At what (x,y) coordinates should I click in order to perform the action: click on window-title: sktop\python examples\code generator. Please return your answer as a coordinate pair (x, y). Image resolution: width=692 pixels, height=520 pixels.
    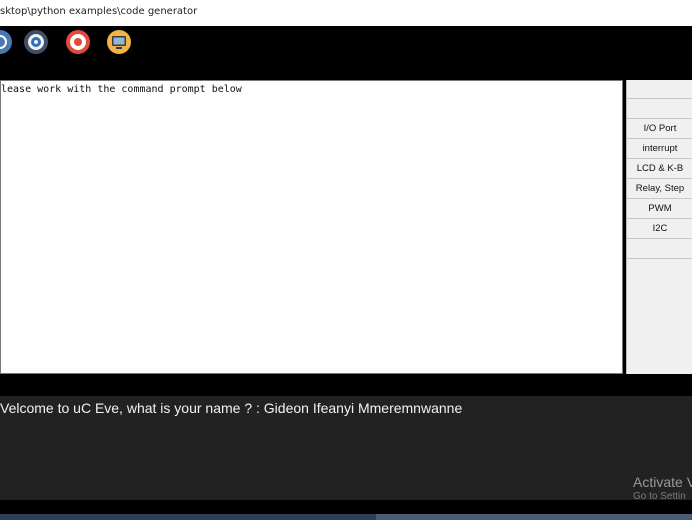
    Looking at the image, I should click on (99, 11).